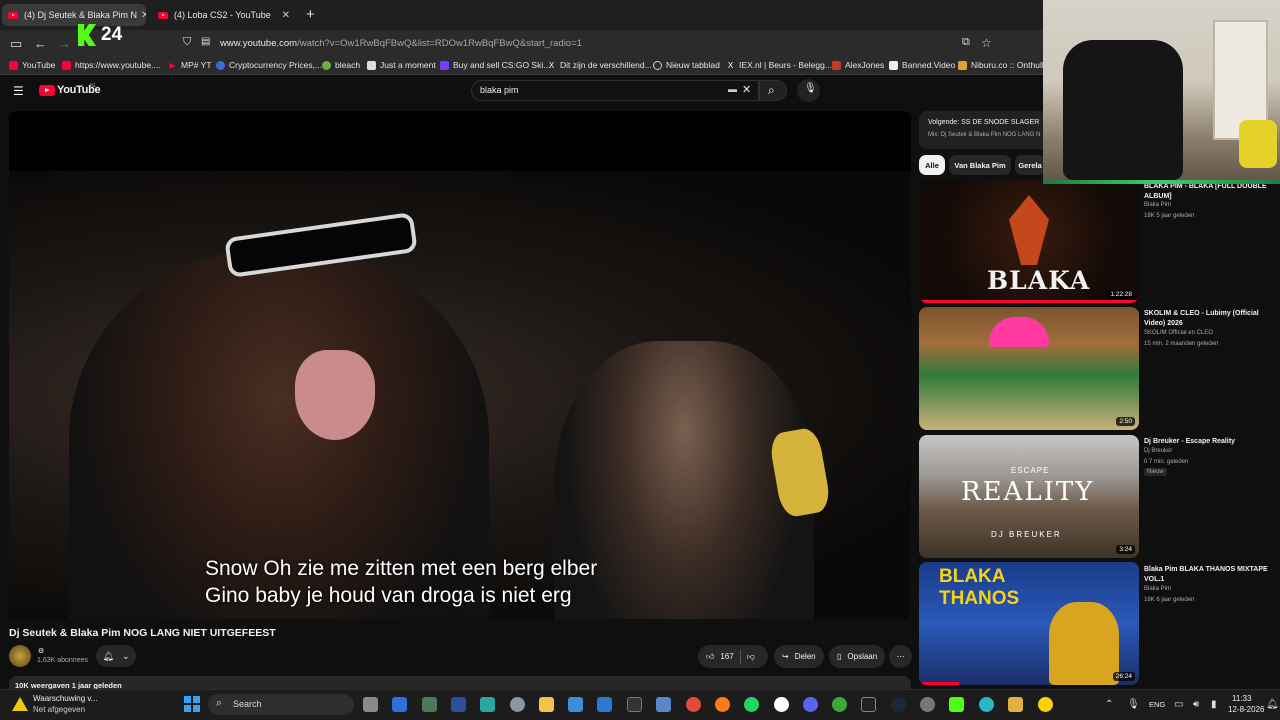 Image resolution: width=1280 pixels, height=720 pixels. What do you see at coordinates (922, 65) in the screenshot?
I see `bookmark-item: Banned.Video` at bounding box center [922, 65].